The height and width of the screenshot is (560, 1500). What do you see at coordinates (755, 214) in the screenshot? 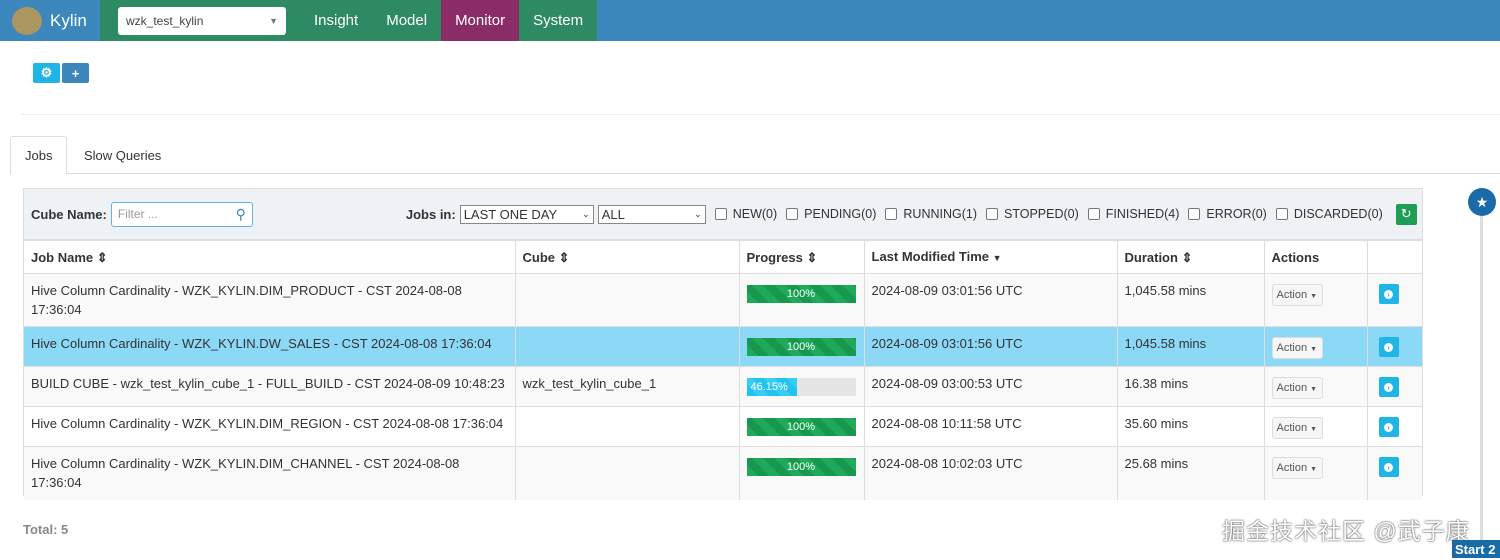
I see `checkbox-label: NEW(0)` at bounding box center [755, 214].